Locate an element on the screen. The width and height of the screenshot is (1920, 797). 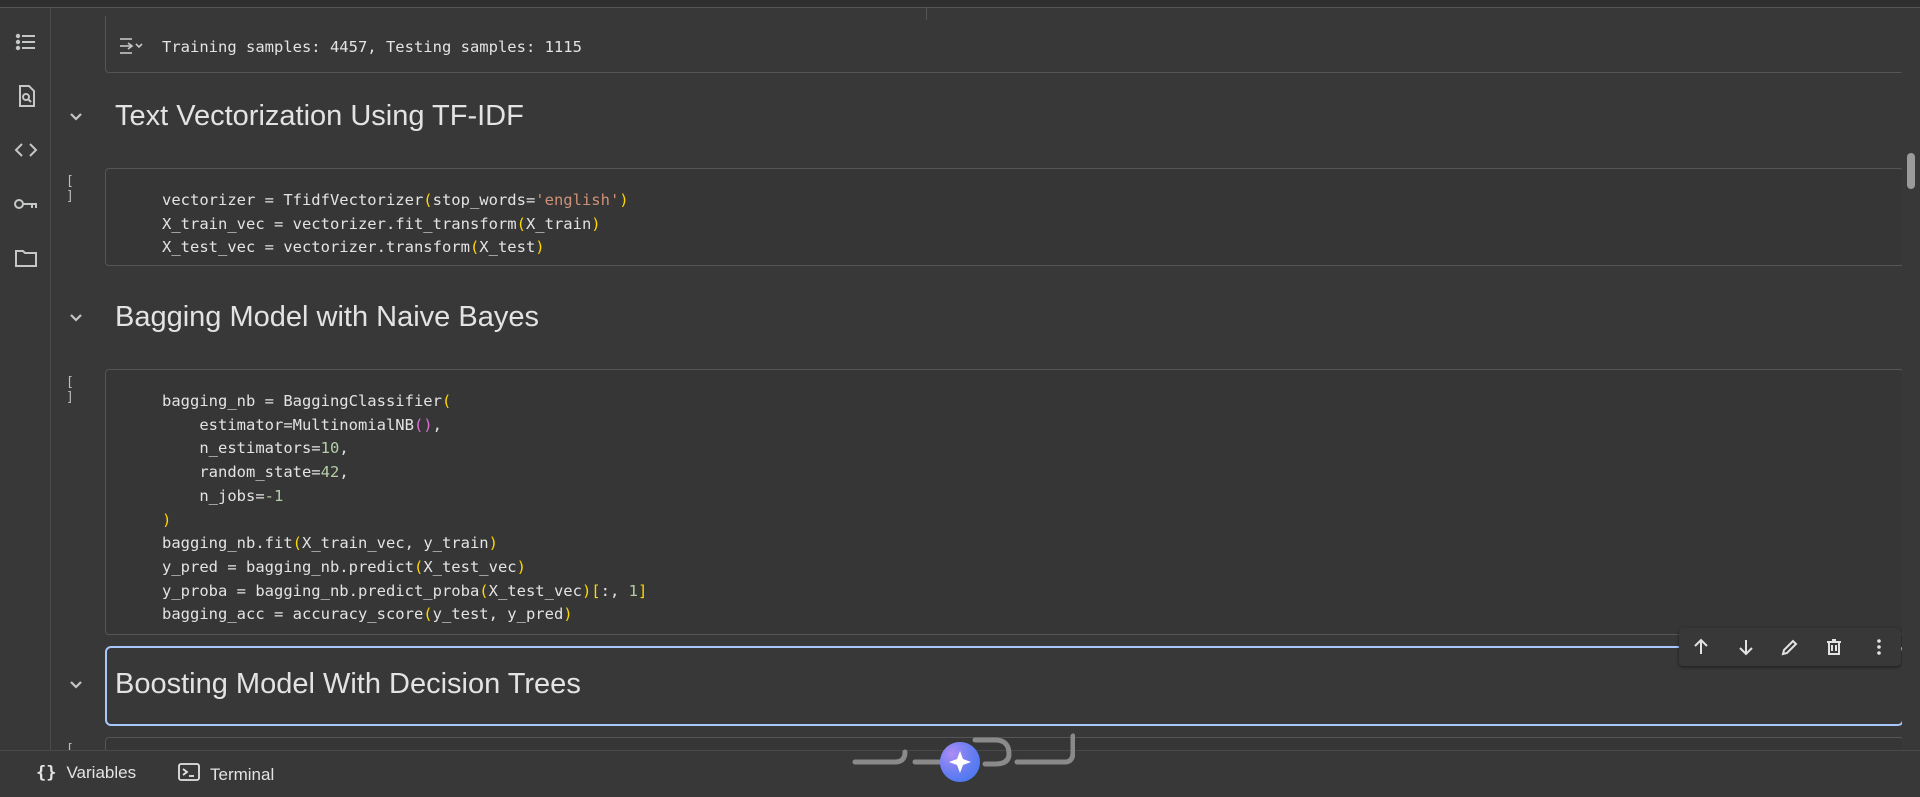
table-of-contents-icon is located at coordinates (26, 42).